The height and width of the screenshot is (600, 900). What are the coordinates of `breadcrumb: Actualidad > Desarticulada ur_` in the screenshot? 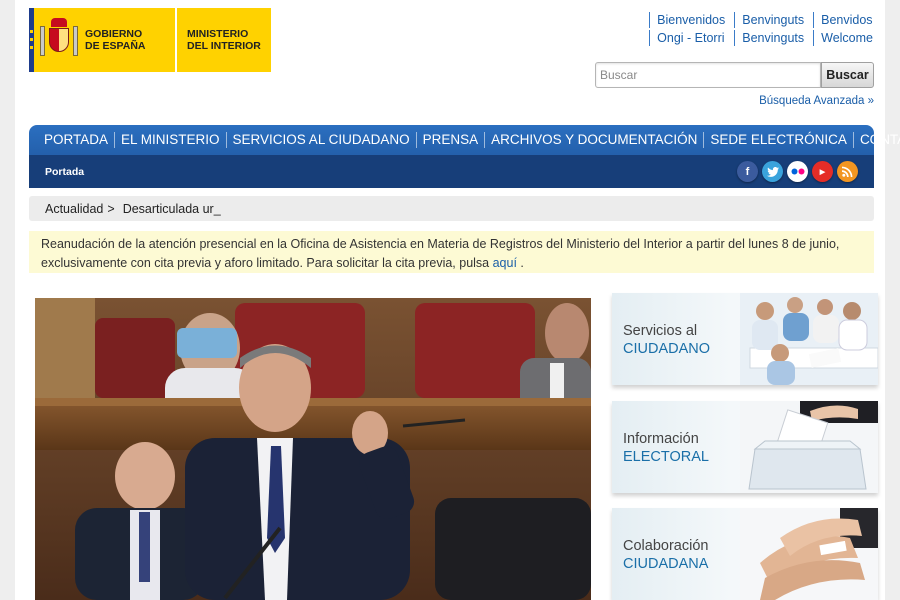 It's located at (451, 208).